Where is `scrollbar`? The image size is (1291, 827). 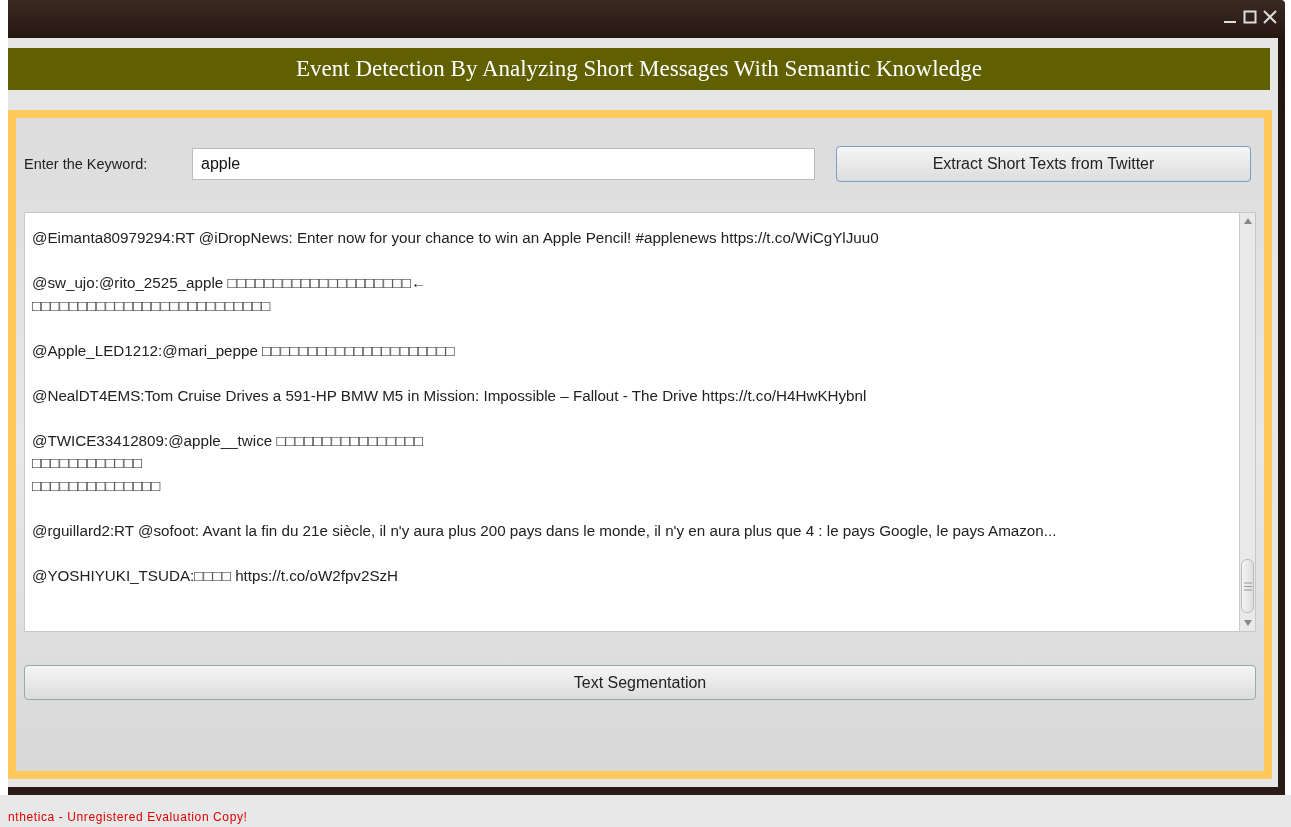
scrollbar is located at coordinates (1247, 422).